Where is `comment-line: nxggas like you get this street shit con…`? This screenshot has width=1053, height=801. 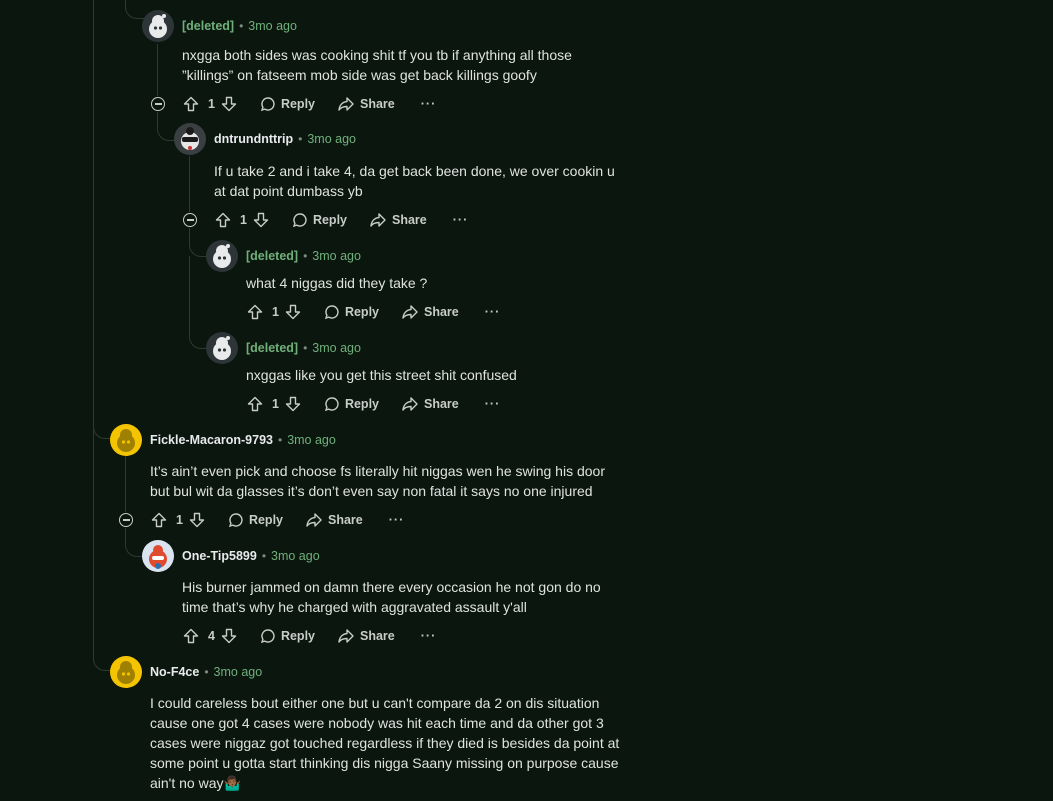
comment-line: nxggas like you get this street shit con… is located at coordinates (381, 375).